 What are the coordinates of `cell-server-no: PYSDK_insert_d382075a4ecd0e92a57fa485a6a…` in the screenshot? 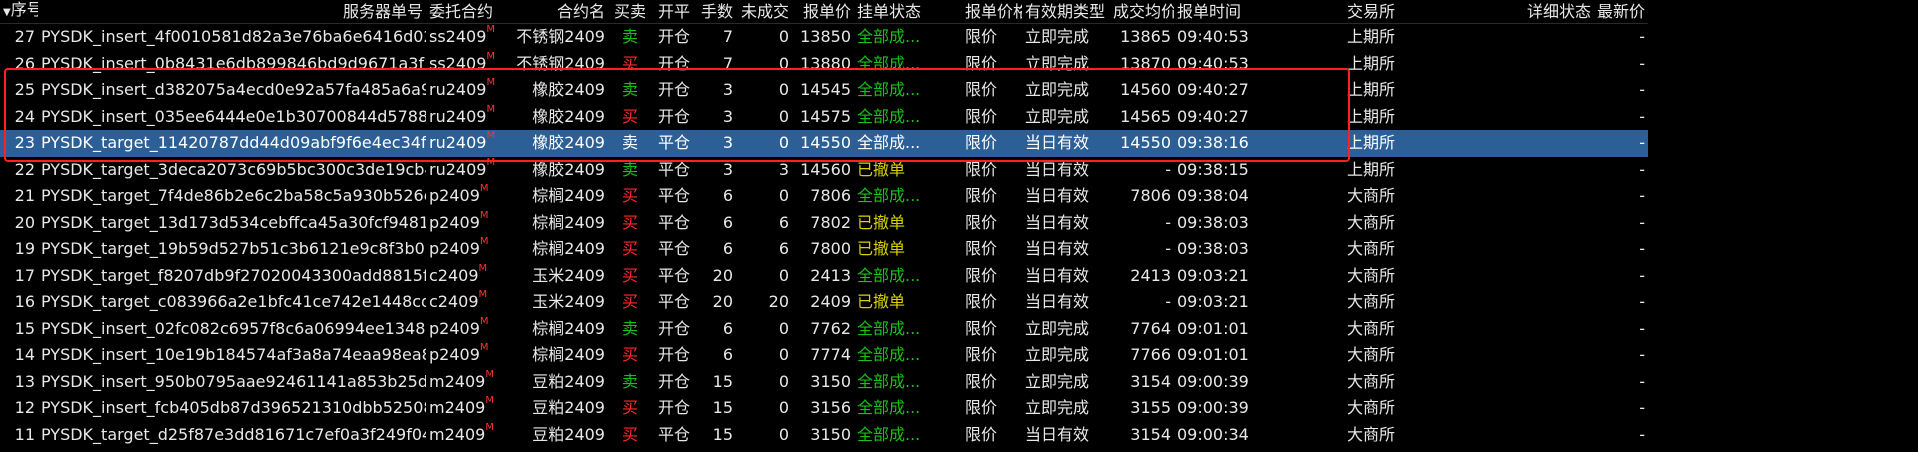 It's located at (233, 89).